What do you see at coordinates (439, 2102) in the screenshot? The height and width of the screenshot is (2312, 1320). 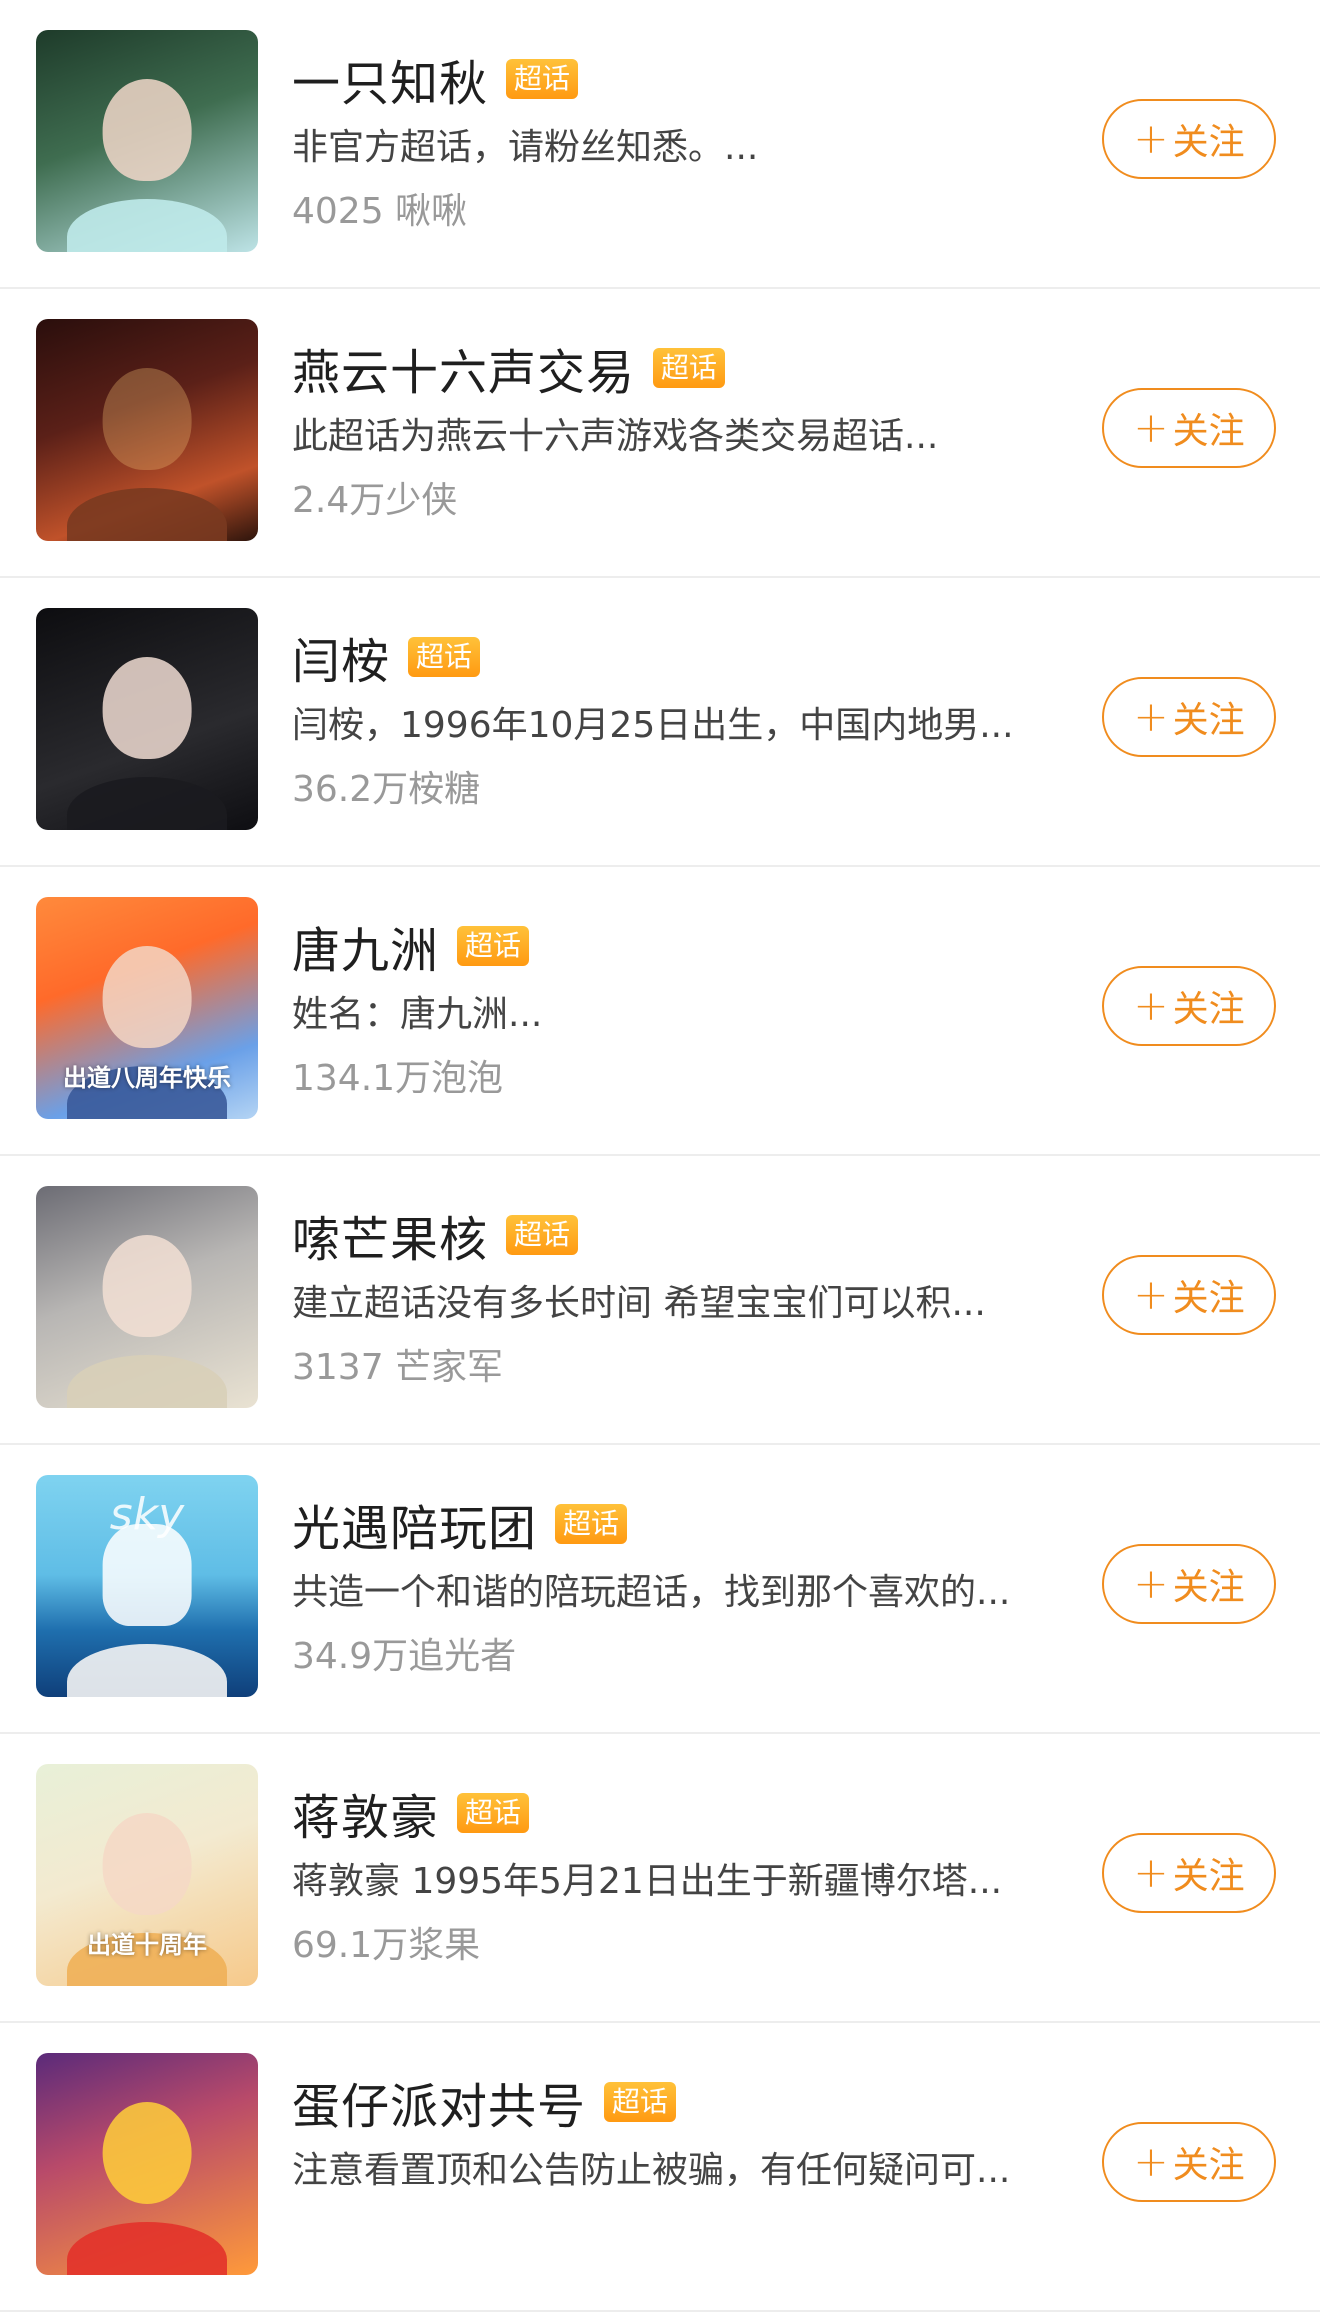 I see `topic-title: 蛋仔派对共号` at bounding box center [439, 2102].